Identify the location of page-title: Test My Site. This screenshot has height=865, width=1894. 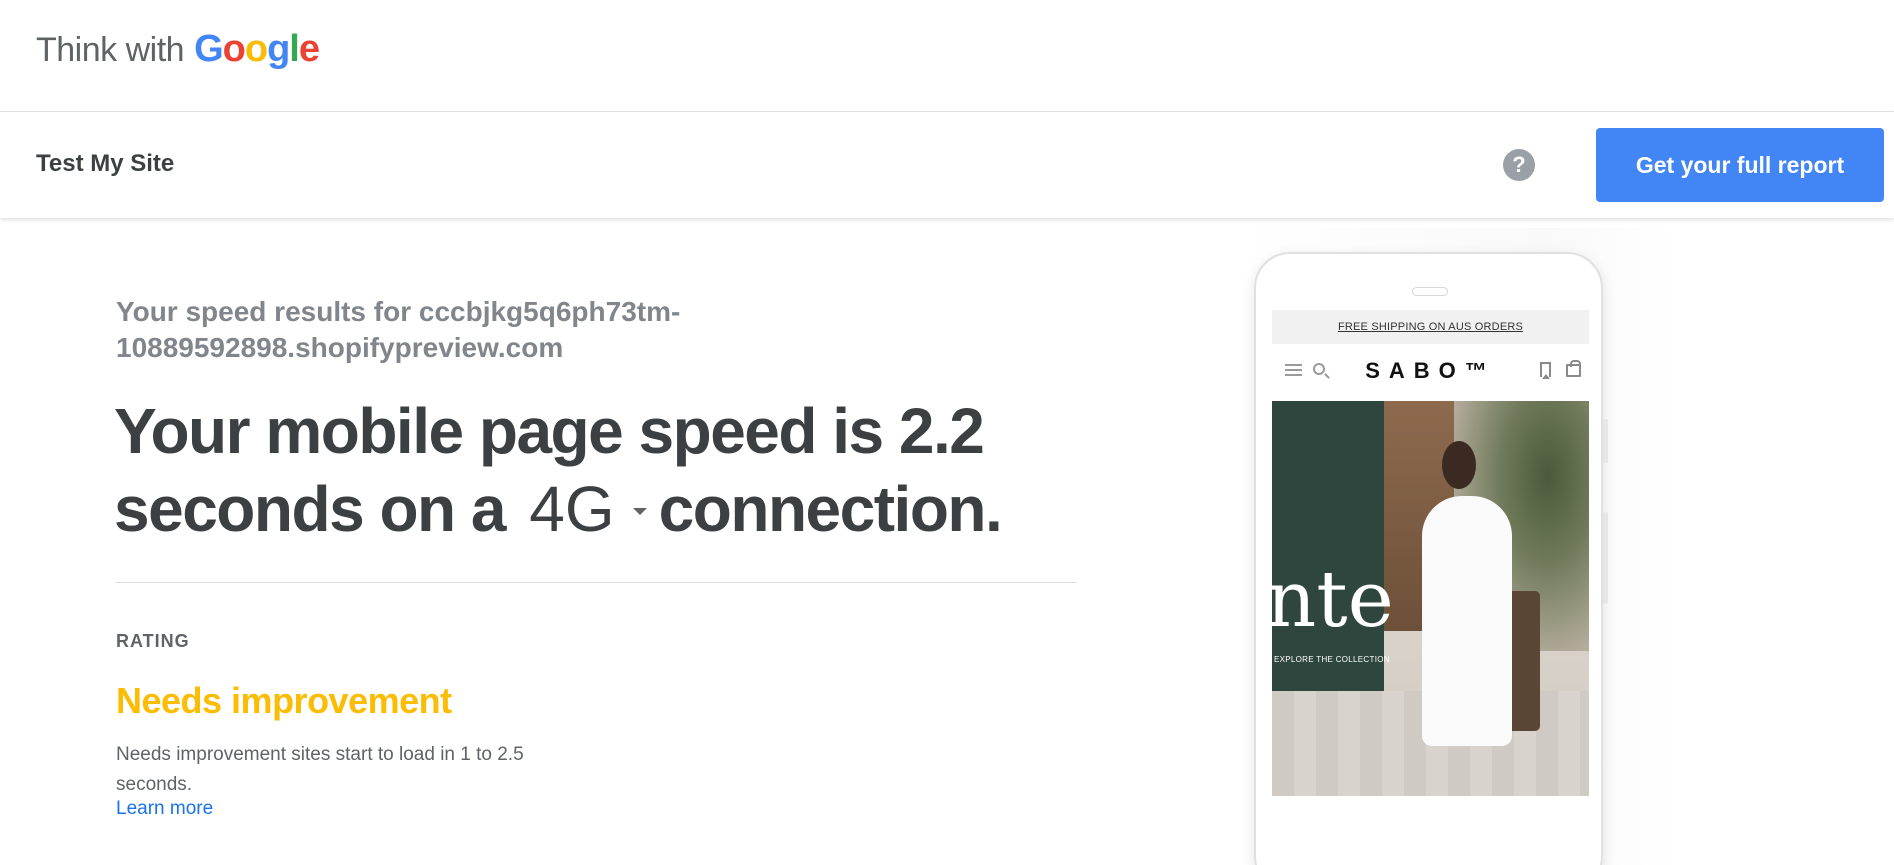
(105, 164).